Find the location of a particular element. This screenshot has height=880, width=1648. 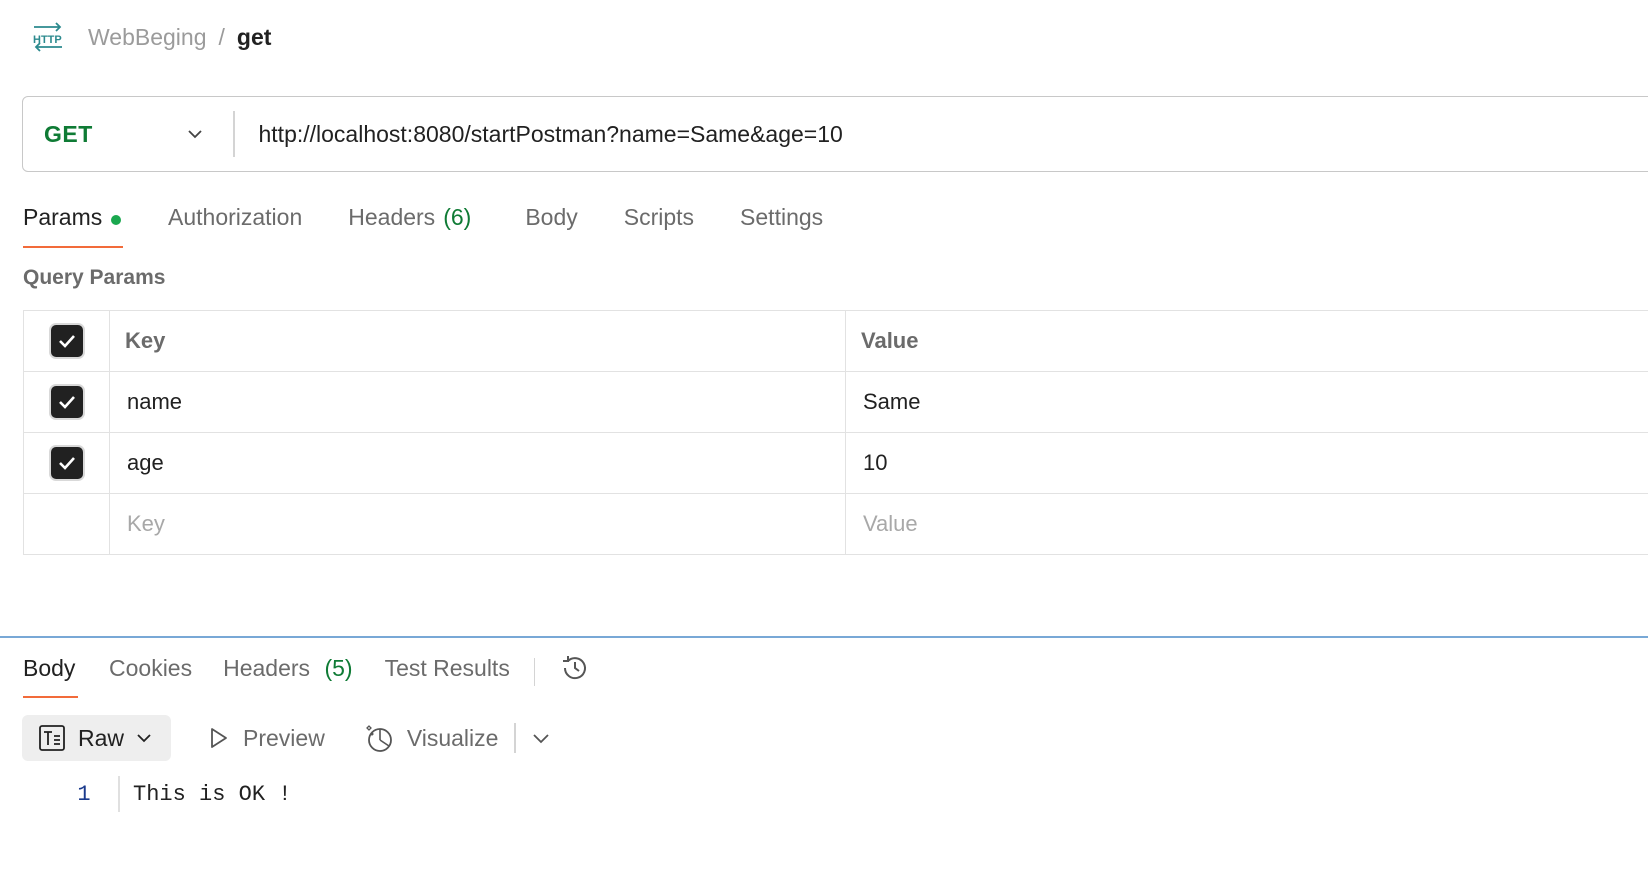

pane-splitter is located at coordinates (824, 637).